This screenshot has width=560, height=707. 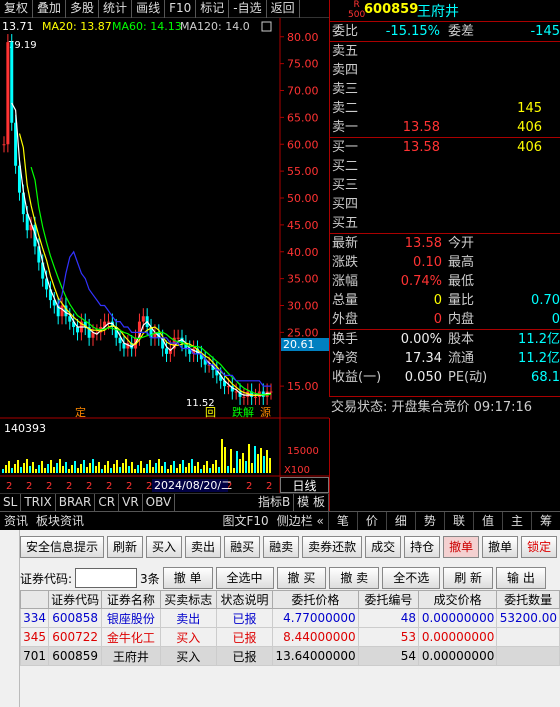 What do you see at coordinates (388, 599) in the screenshot?
I see `col-header: 委托编号` at bounding box center [388, 599].